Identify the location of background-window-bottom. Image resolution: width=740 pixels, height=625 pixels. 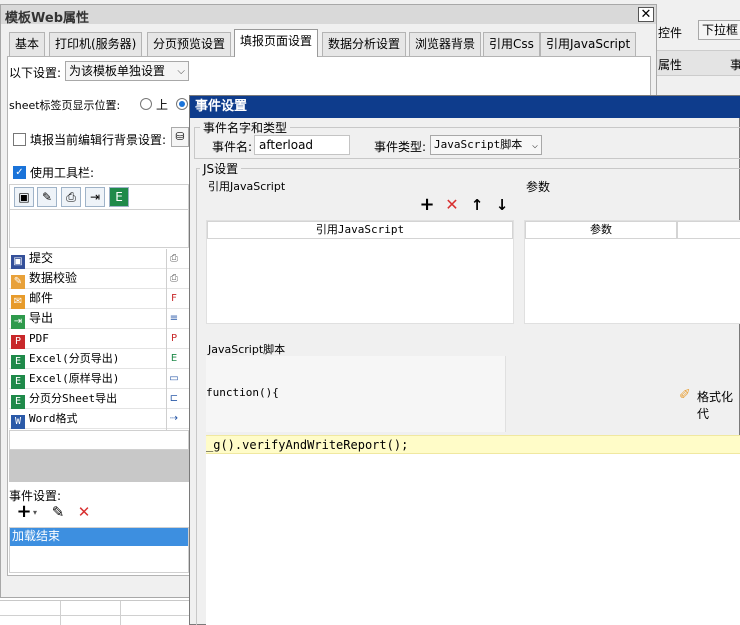
(100, 612).